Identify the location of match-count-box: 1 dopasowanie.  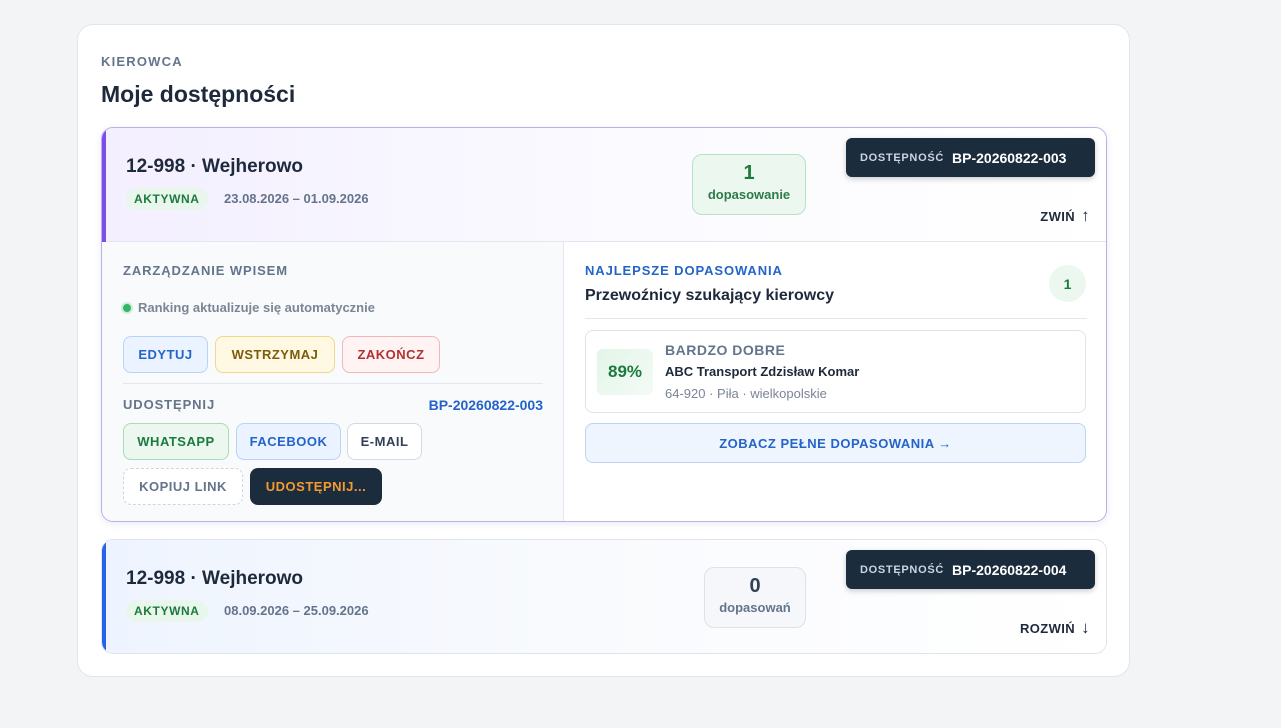
(749, 184).